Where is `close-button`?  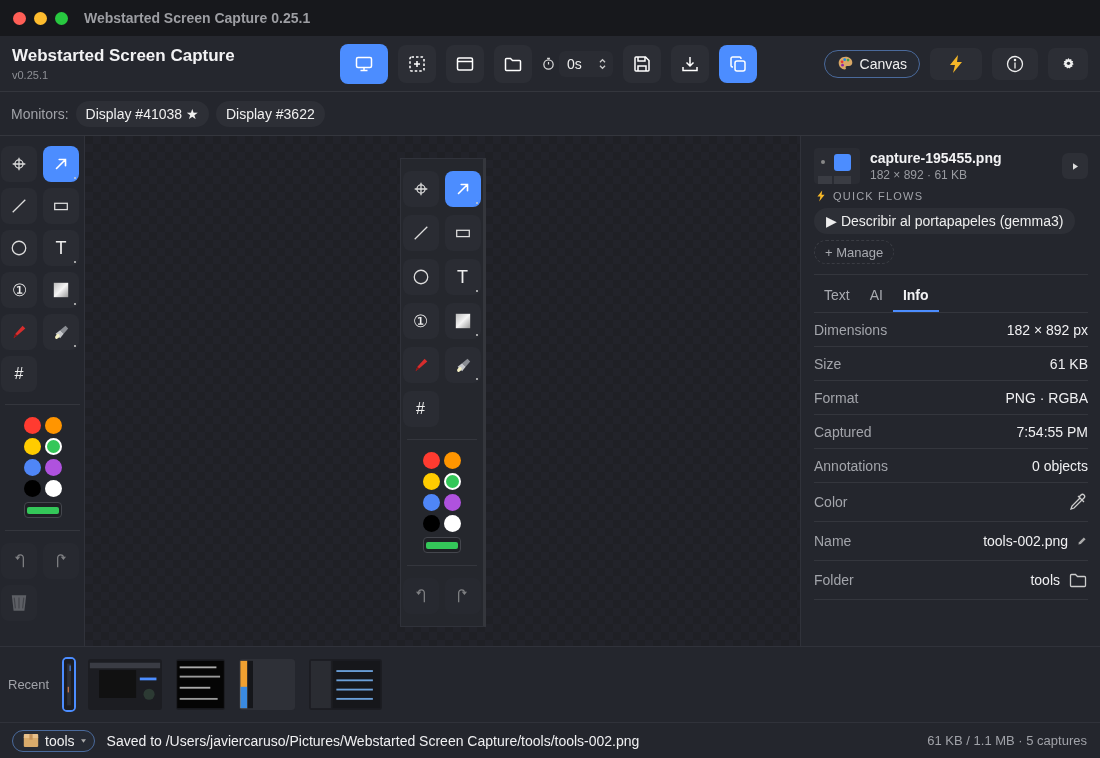 close-button is located at coordinates (19, 18).